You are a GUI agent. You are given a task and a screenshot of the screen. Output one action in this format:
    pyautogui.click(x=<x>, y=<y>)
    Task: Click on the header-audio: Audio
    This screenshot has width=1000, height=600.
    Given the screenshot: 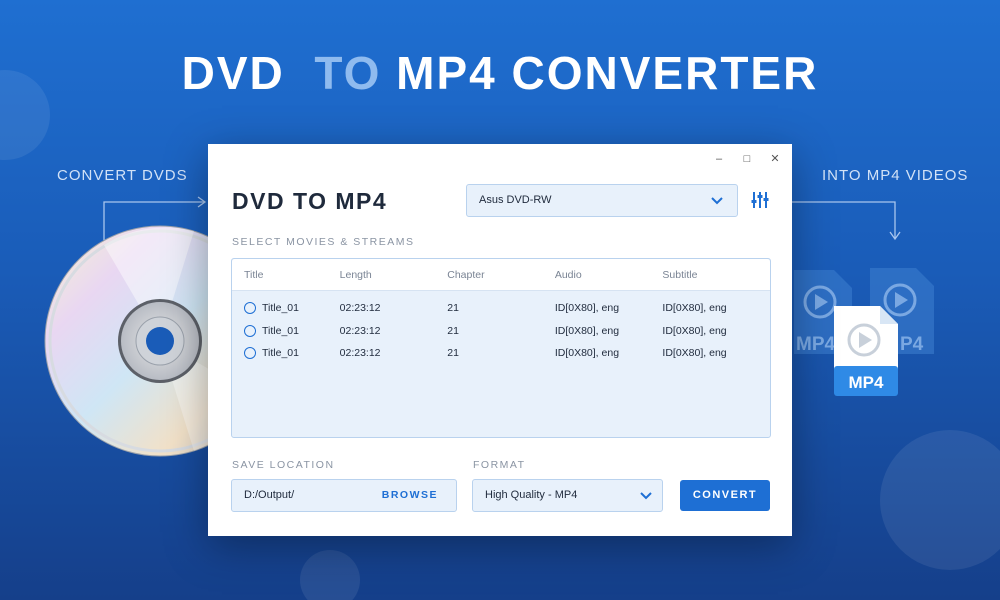 What is the action you would take?
    pyautogui.click(x=568, y=274)
    